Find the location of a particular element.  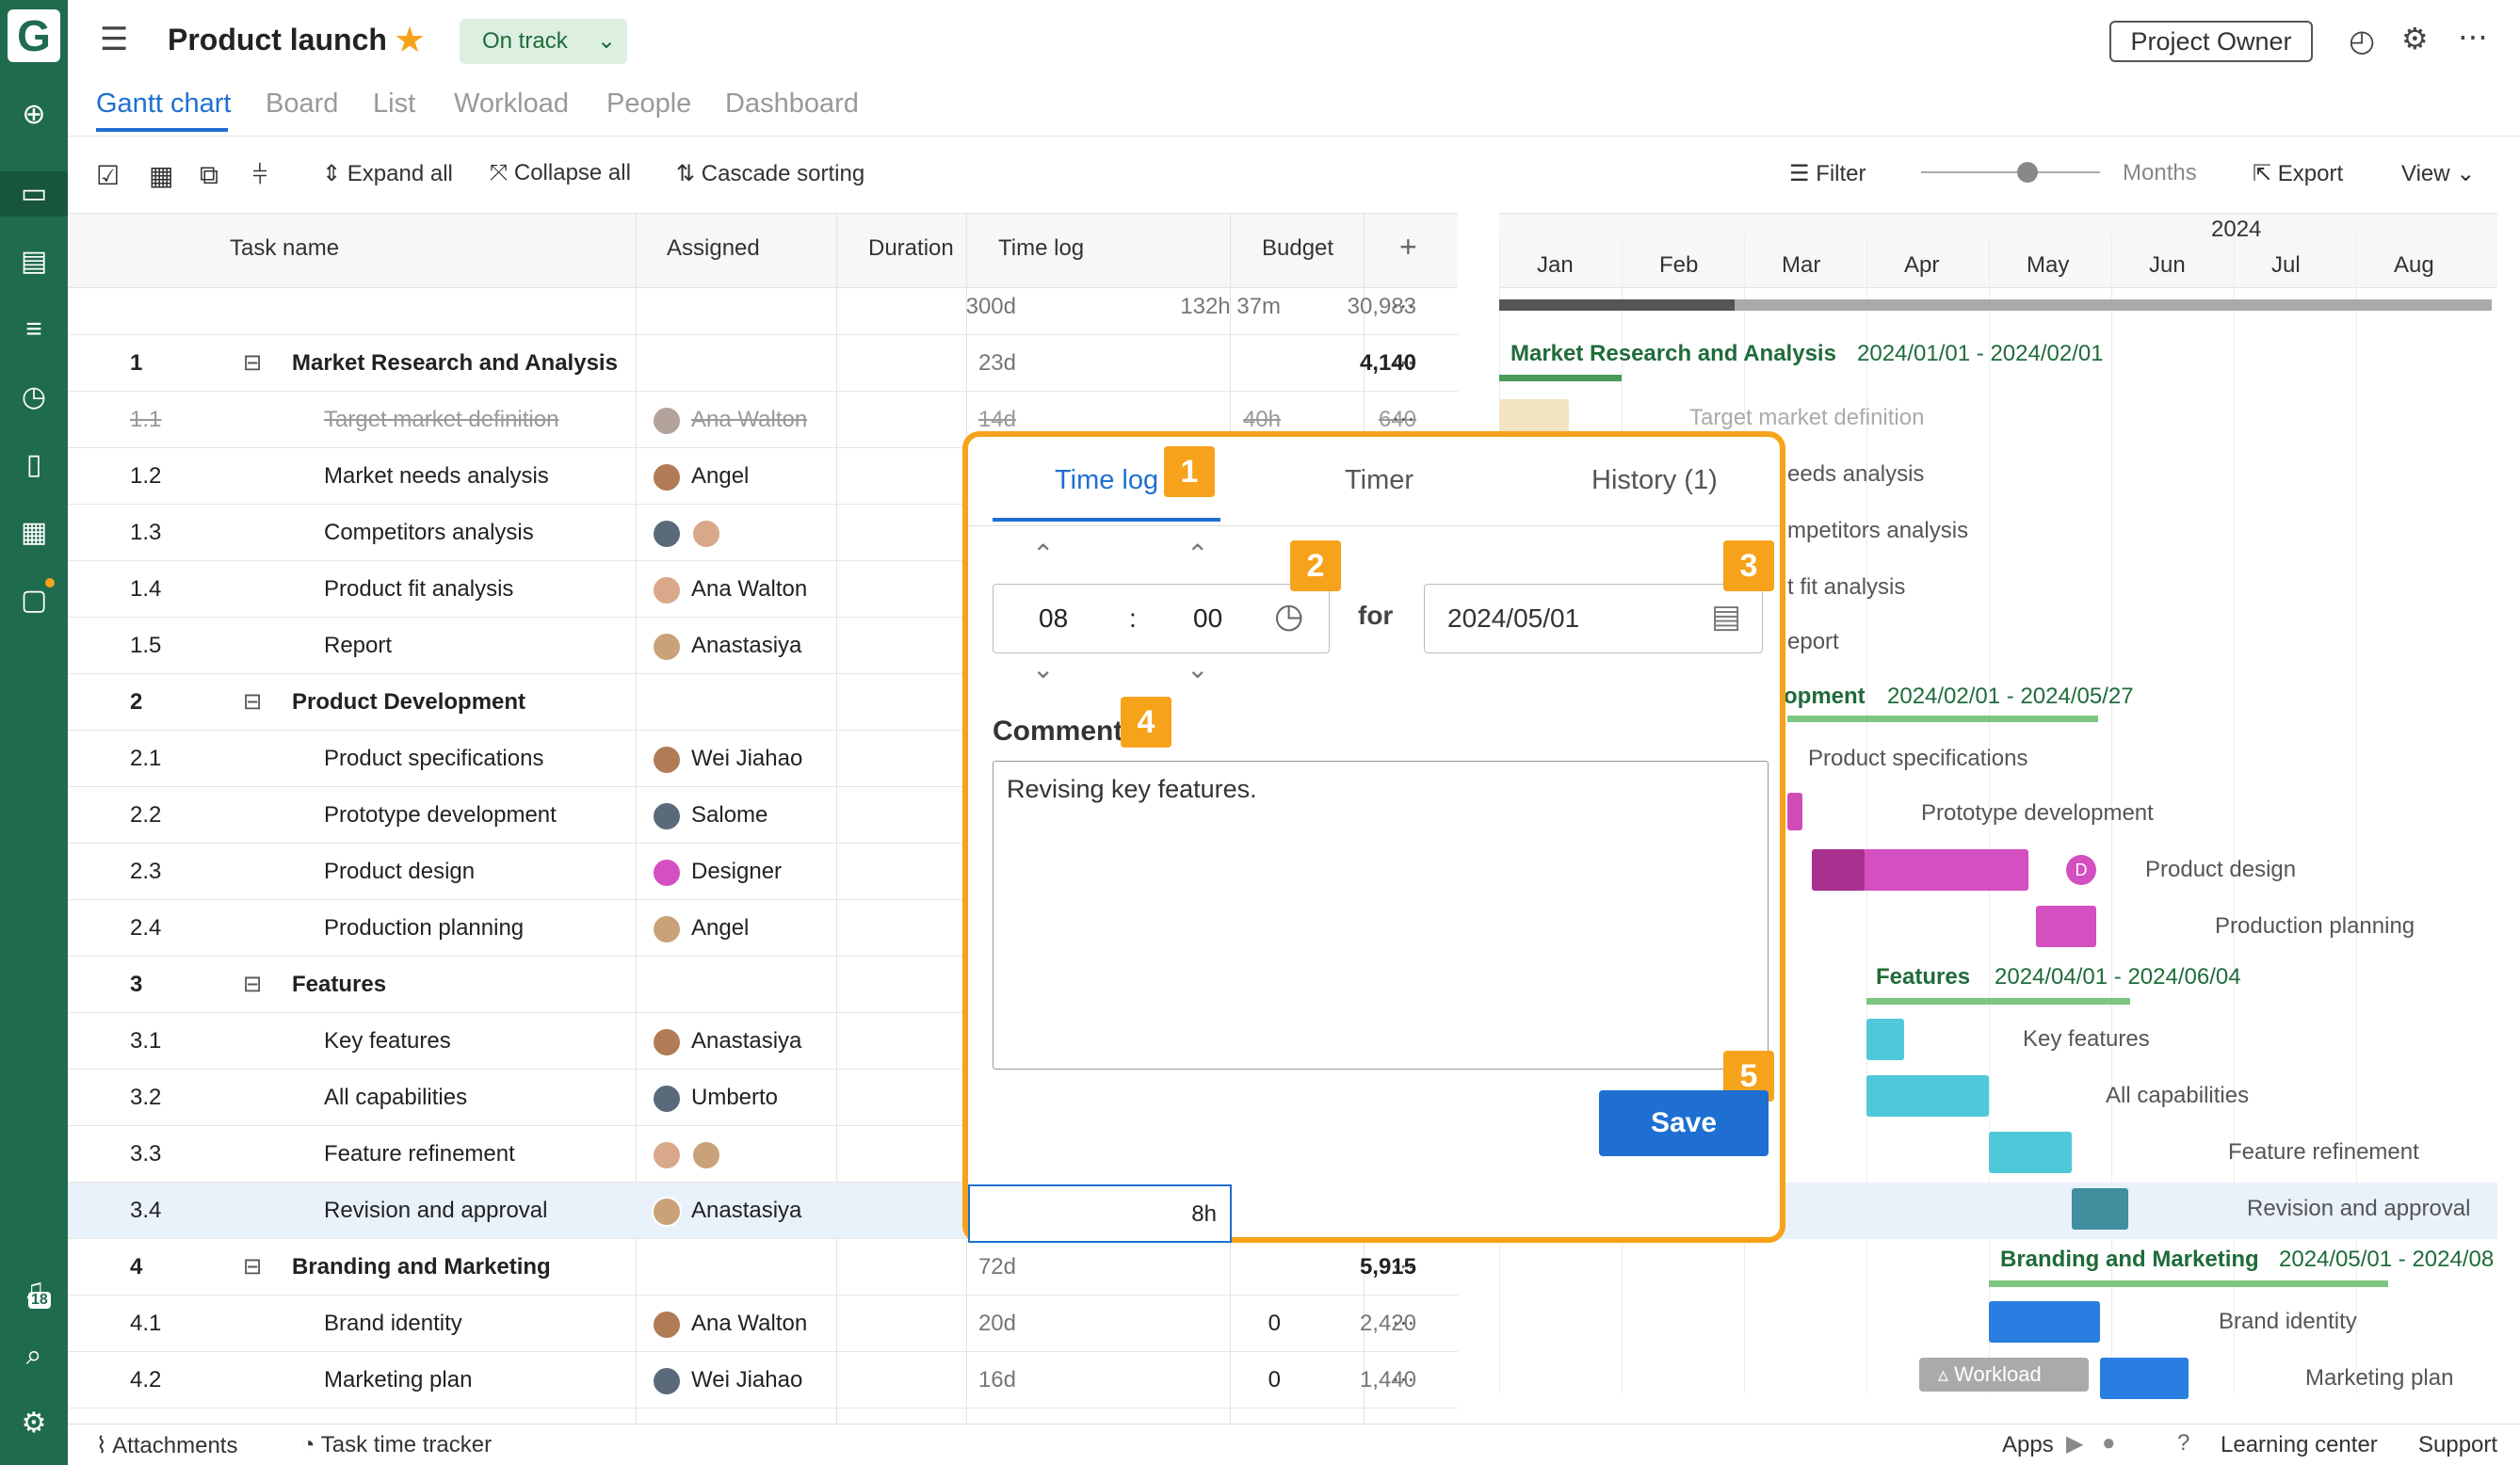

export-button: ⇱ Export is located at coordinates (2298, 173).